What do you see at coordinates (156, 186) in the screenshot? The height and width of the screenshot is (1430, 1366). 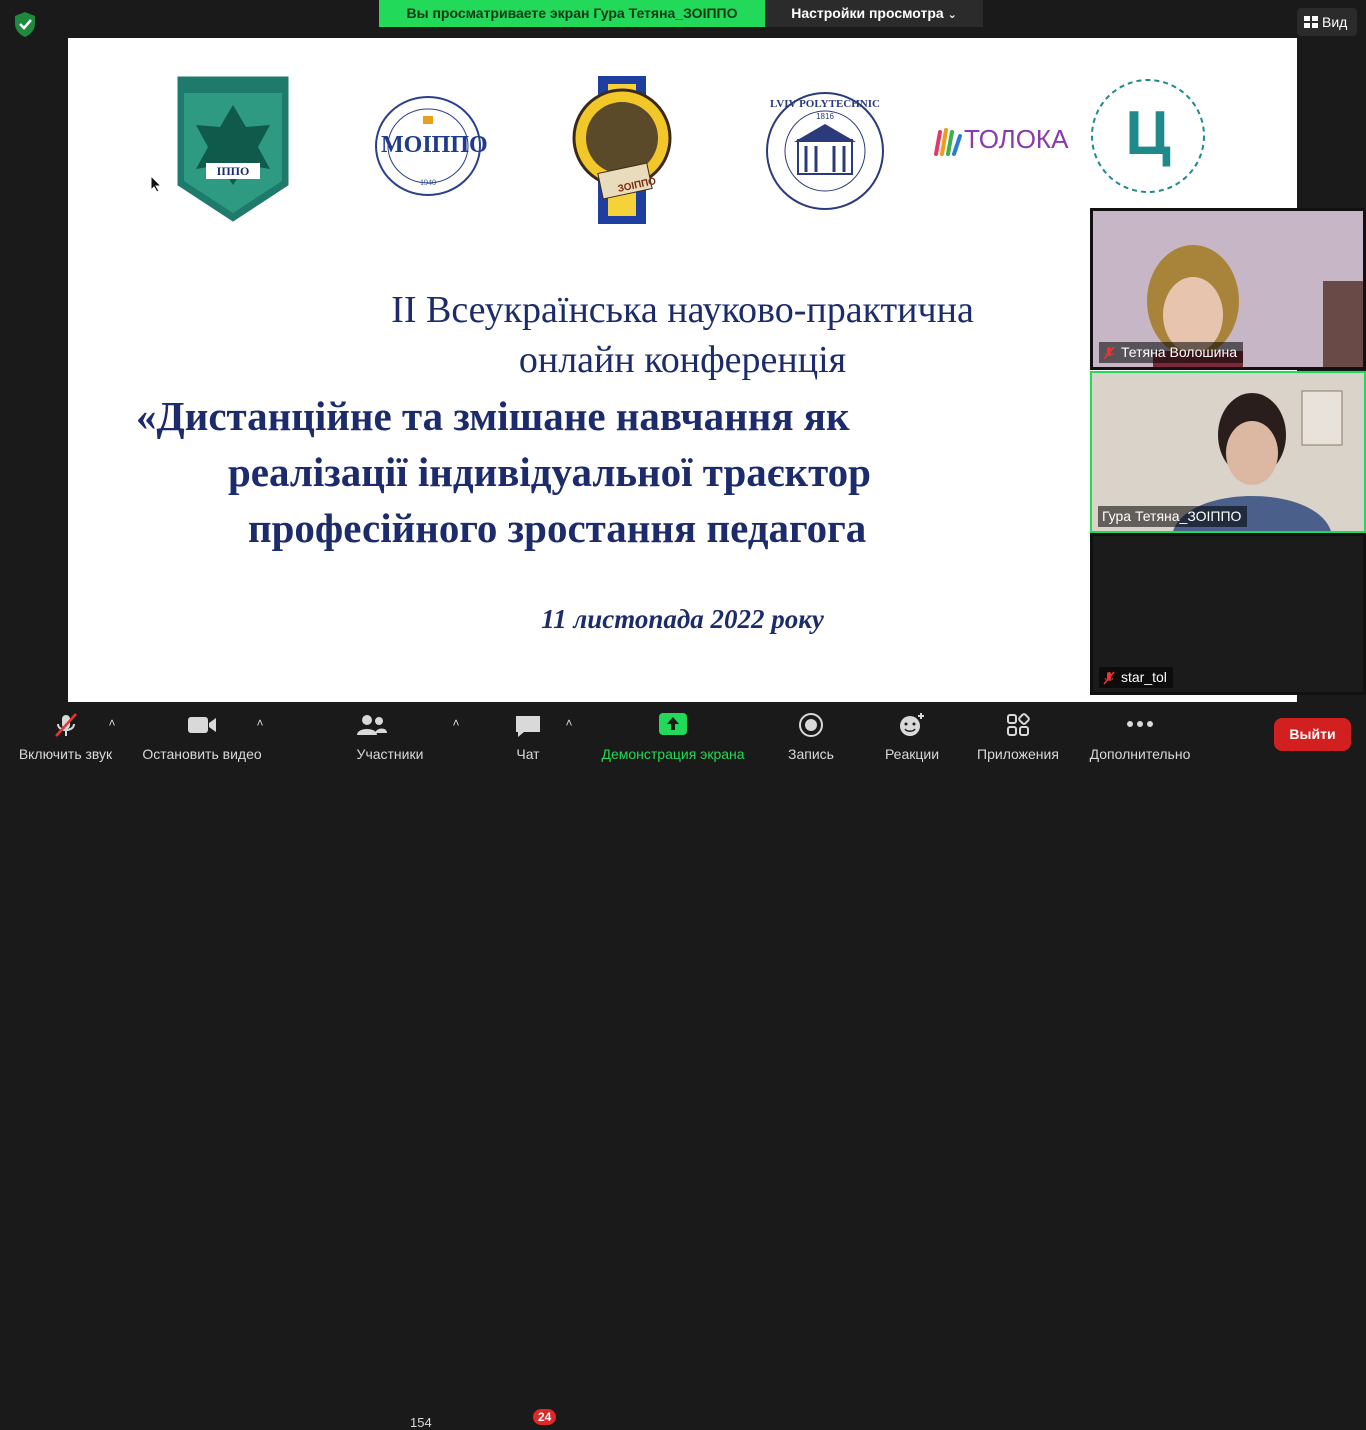 I see `mouse-cursor-icon` at bounding box center [156, 186].